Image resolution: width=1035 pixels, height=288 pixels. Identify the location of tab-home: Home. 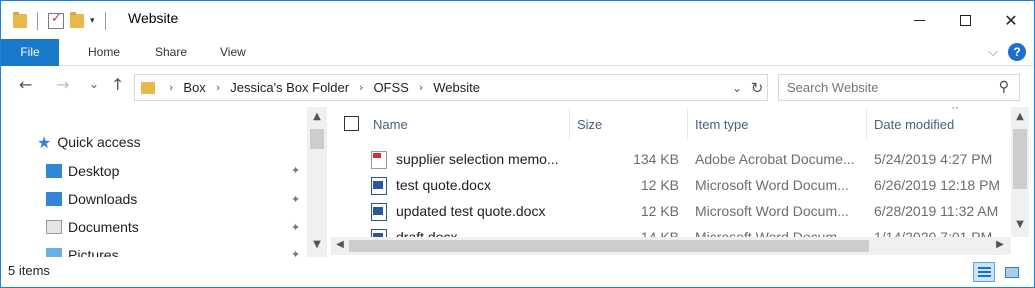
(104, 52).